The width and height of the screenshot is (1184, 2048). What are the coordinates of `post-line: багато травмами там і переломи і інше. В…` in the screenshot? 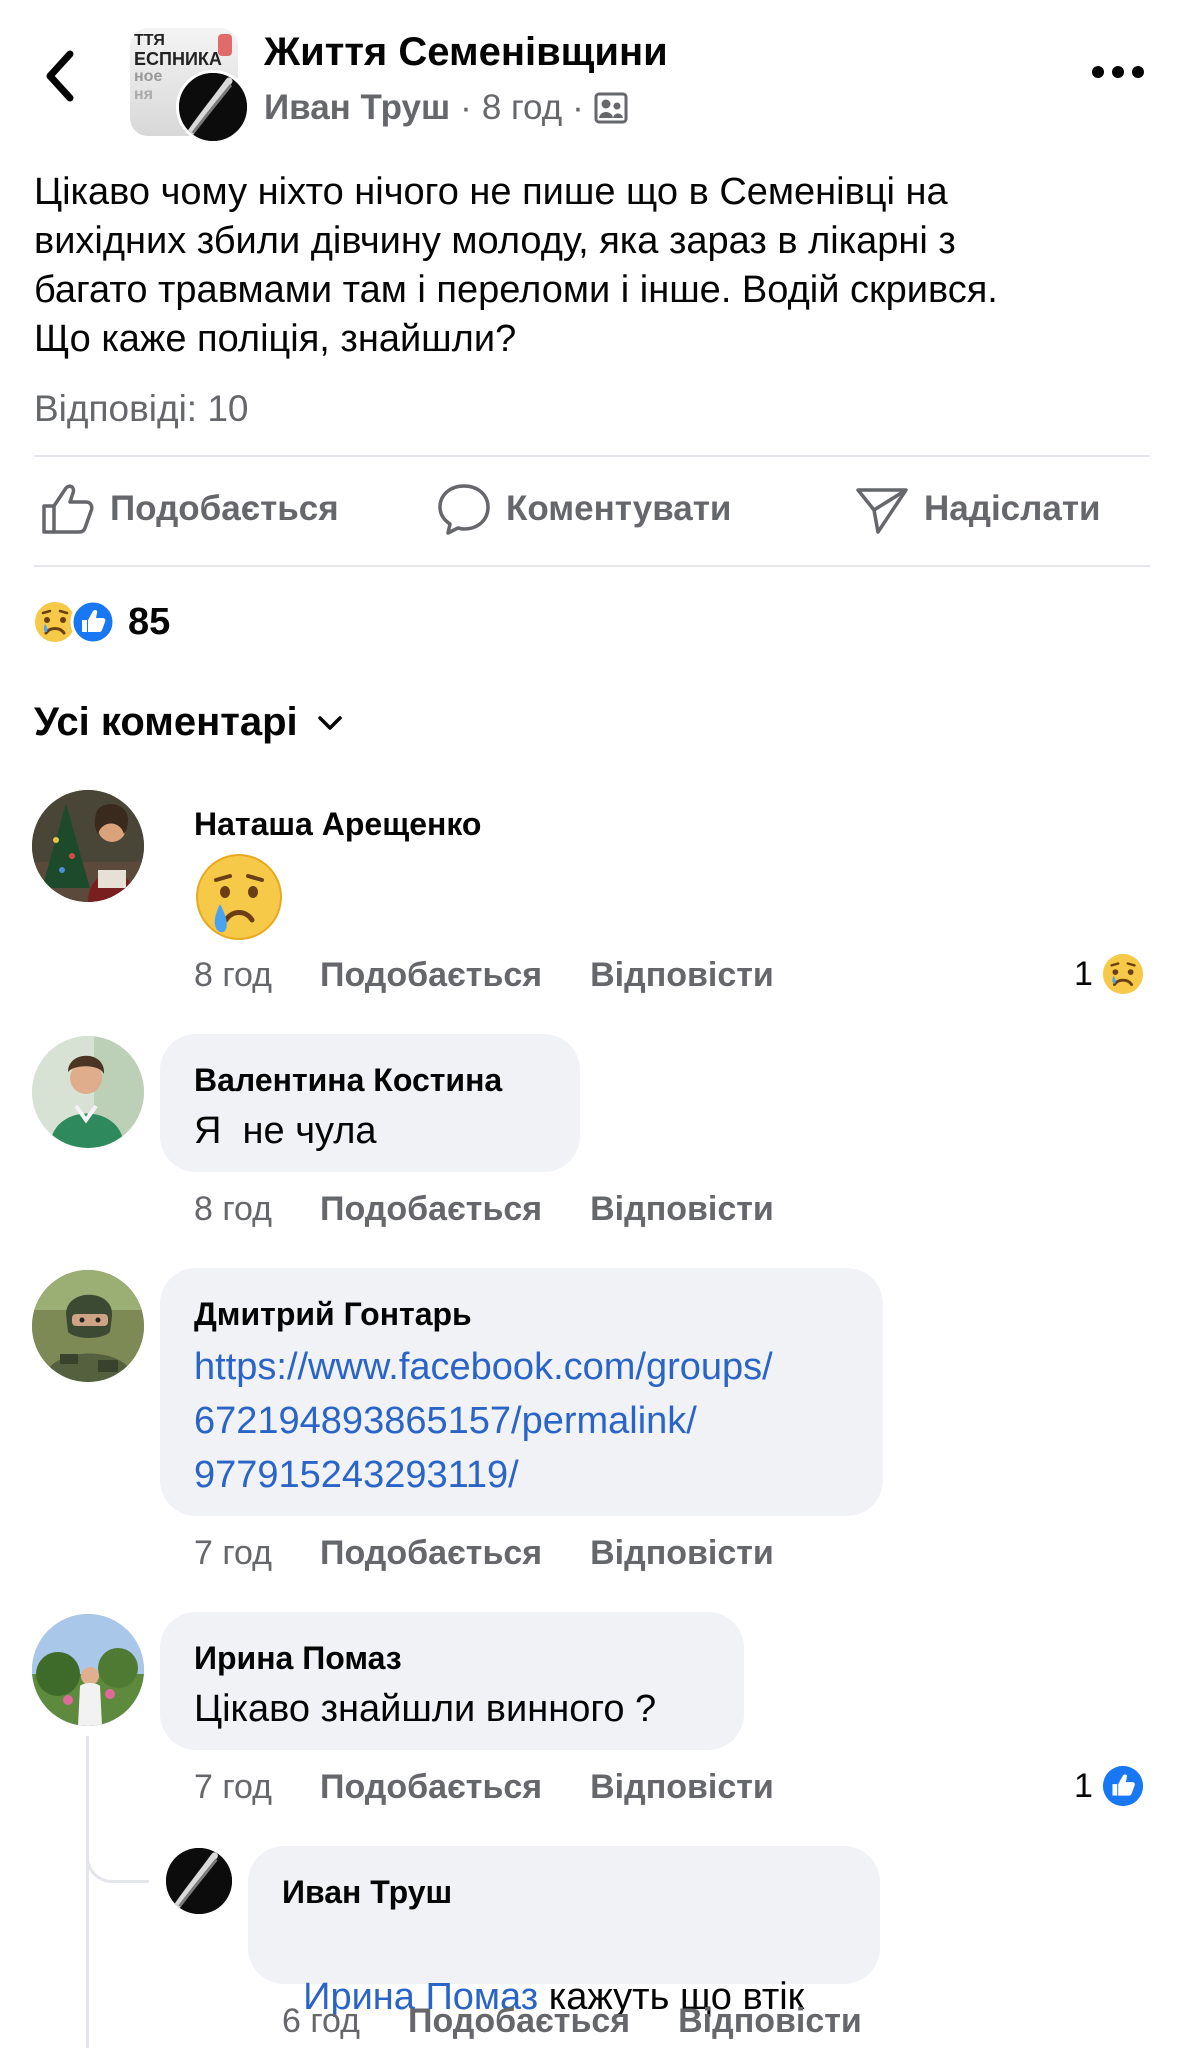 It's located at (516, 290).